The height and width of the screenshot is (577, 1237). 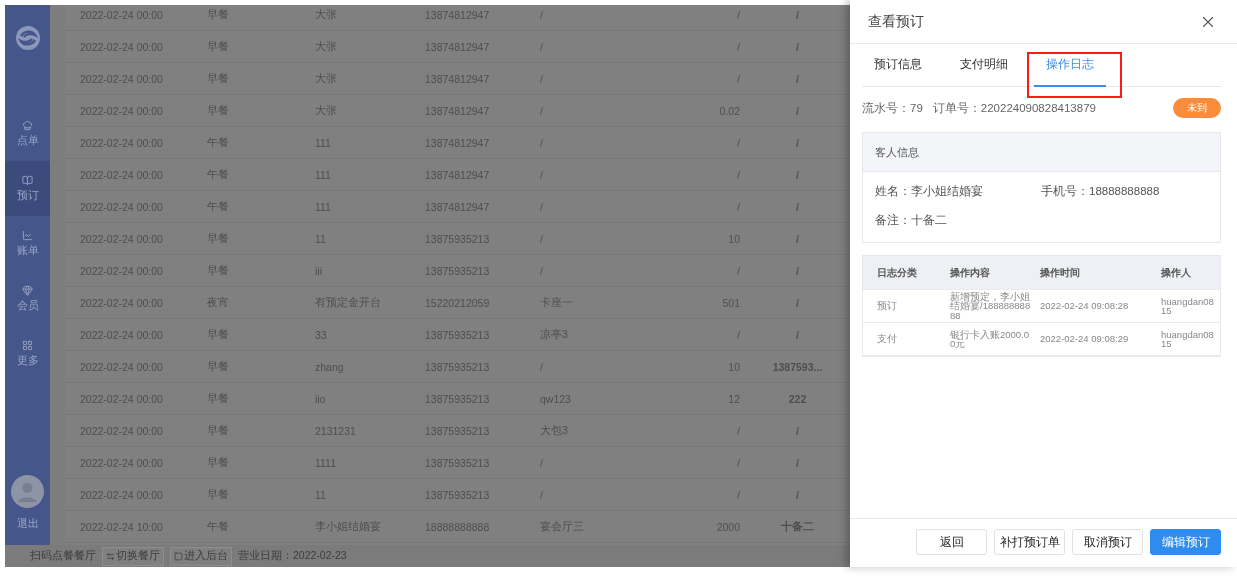 What do you see at coordinates (1029, 542) in the screenshot?
I see `footer-button: 补打预订单` at bounding box center [1029, 542].